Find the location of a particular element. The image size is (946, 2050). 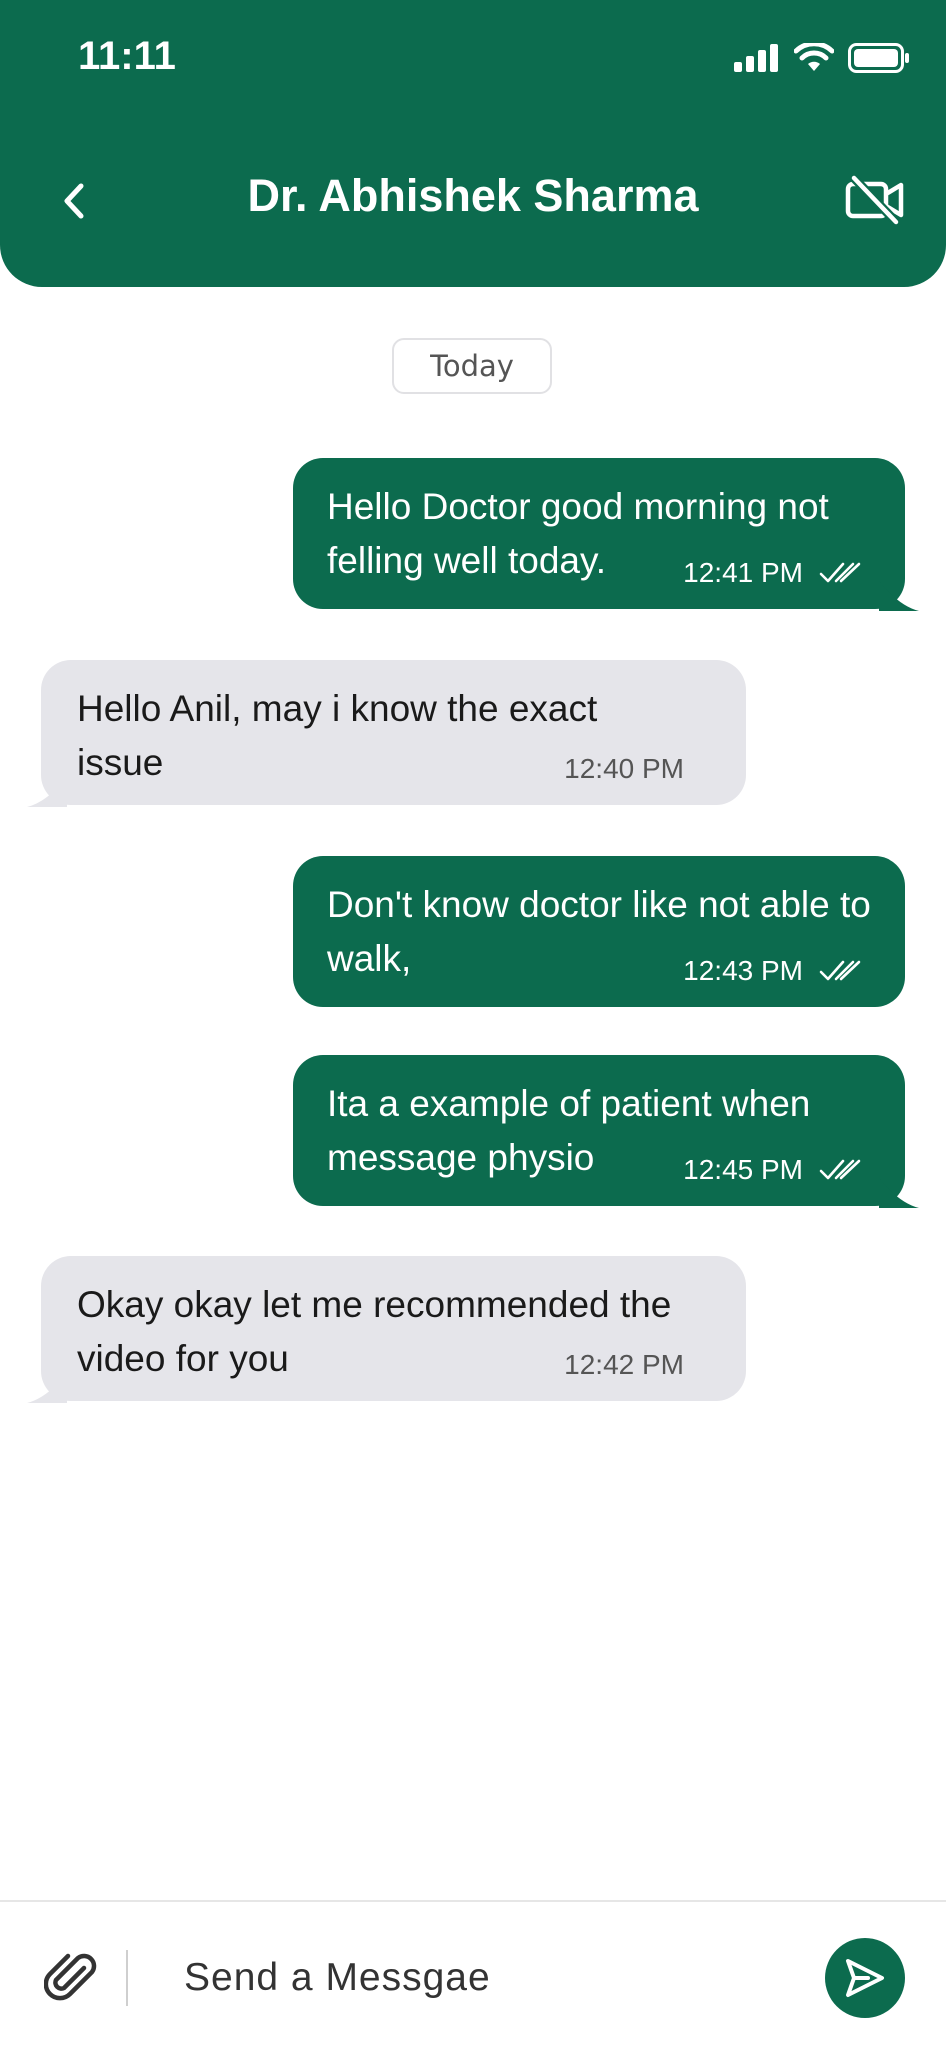

message-composer is located at coordinates (473, 1975).